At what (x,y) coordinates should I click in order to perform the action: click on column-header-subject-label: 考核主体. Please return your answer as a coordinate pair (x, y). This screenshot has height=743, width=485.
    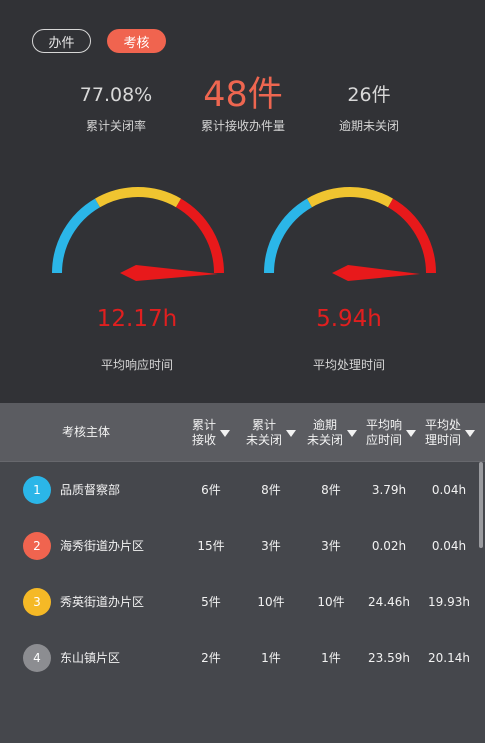
    Looking at the image, I should click on (86, 432).